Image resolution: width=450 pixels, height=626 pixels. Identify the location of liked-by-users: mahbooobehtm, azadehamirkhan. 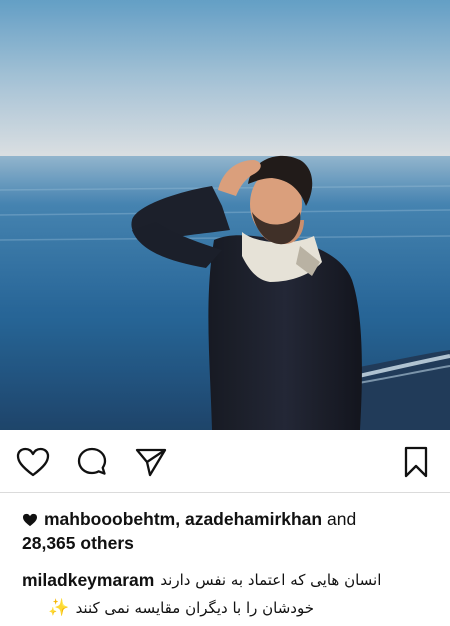
(183, 519).